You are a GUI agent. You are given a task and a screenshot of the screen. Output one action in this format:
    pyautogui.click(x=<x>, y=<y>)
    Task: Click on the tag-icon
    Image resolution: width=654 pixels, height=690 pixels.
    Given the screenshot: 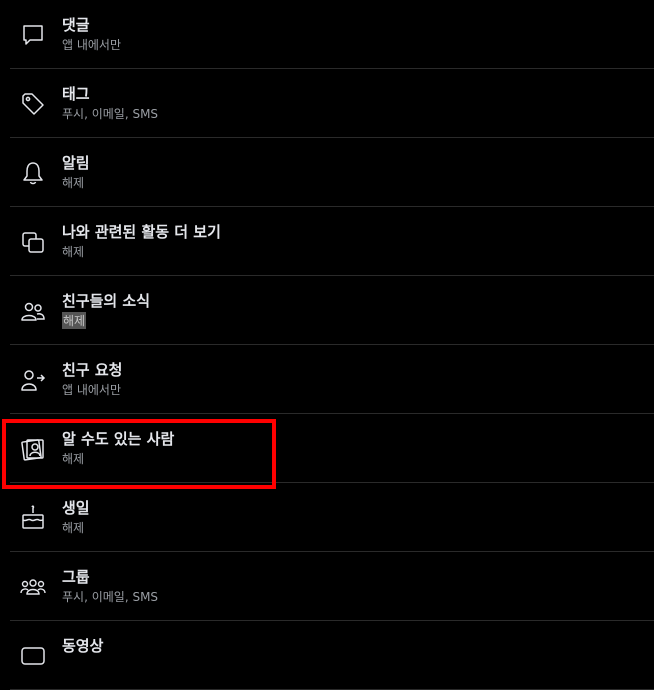 What is the action you would take?
    pyautogui.click(x=33, y=104)
    